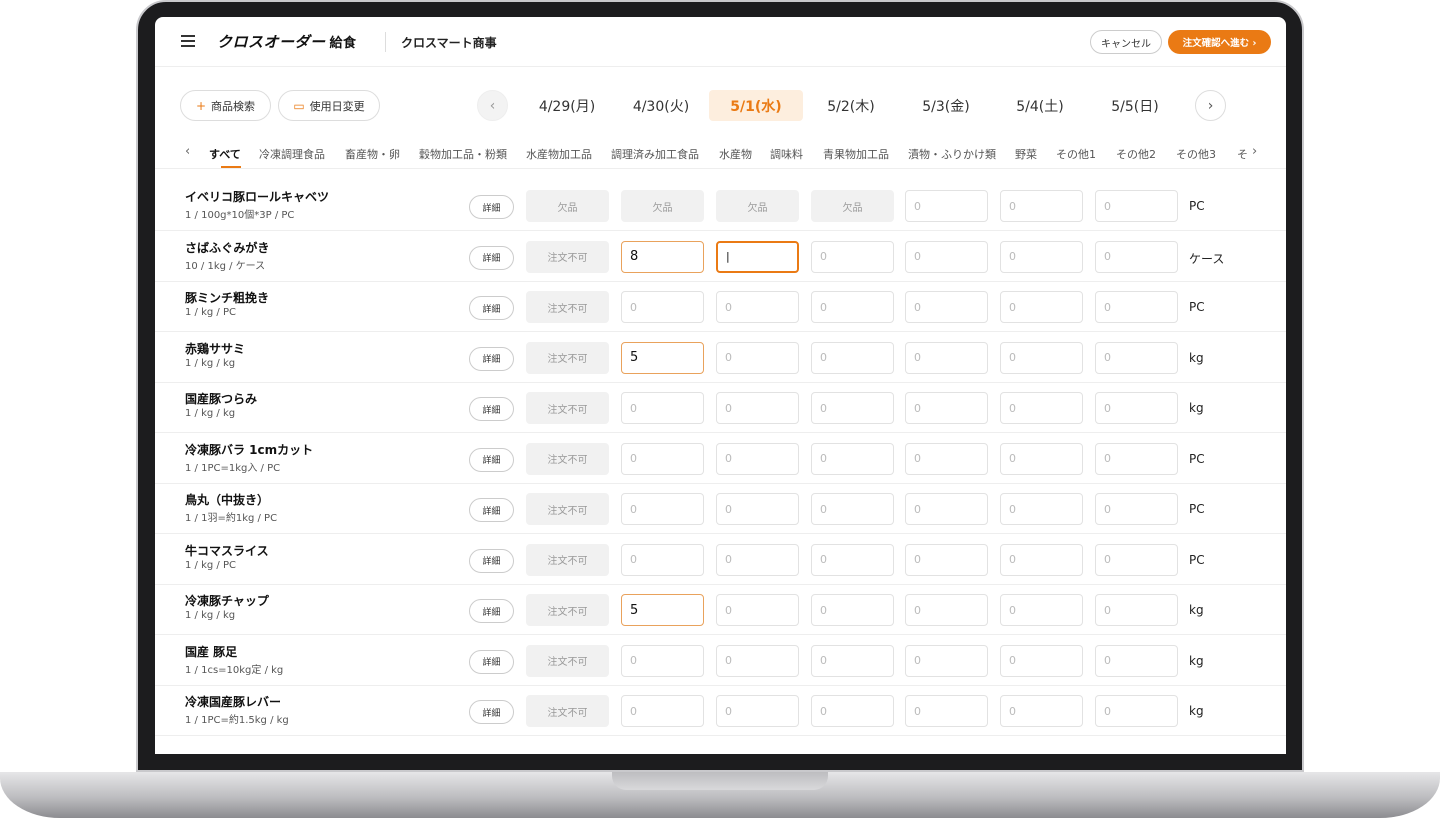 Image resolution: width=1440 pixels, height=818 pixels. What do you see at coordinates (661, 105) in the screenshot?
I see `date-tab: 4/30(火)` at bounding box center [661, 105].